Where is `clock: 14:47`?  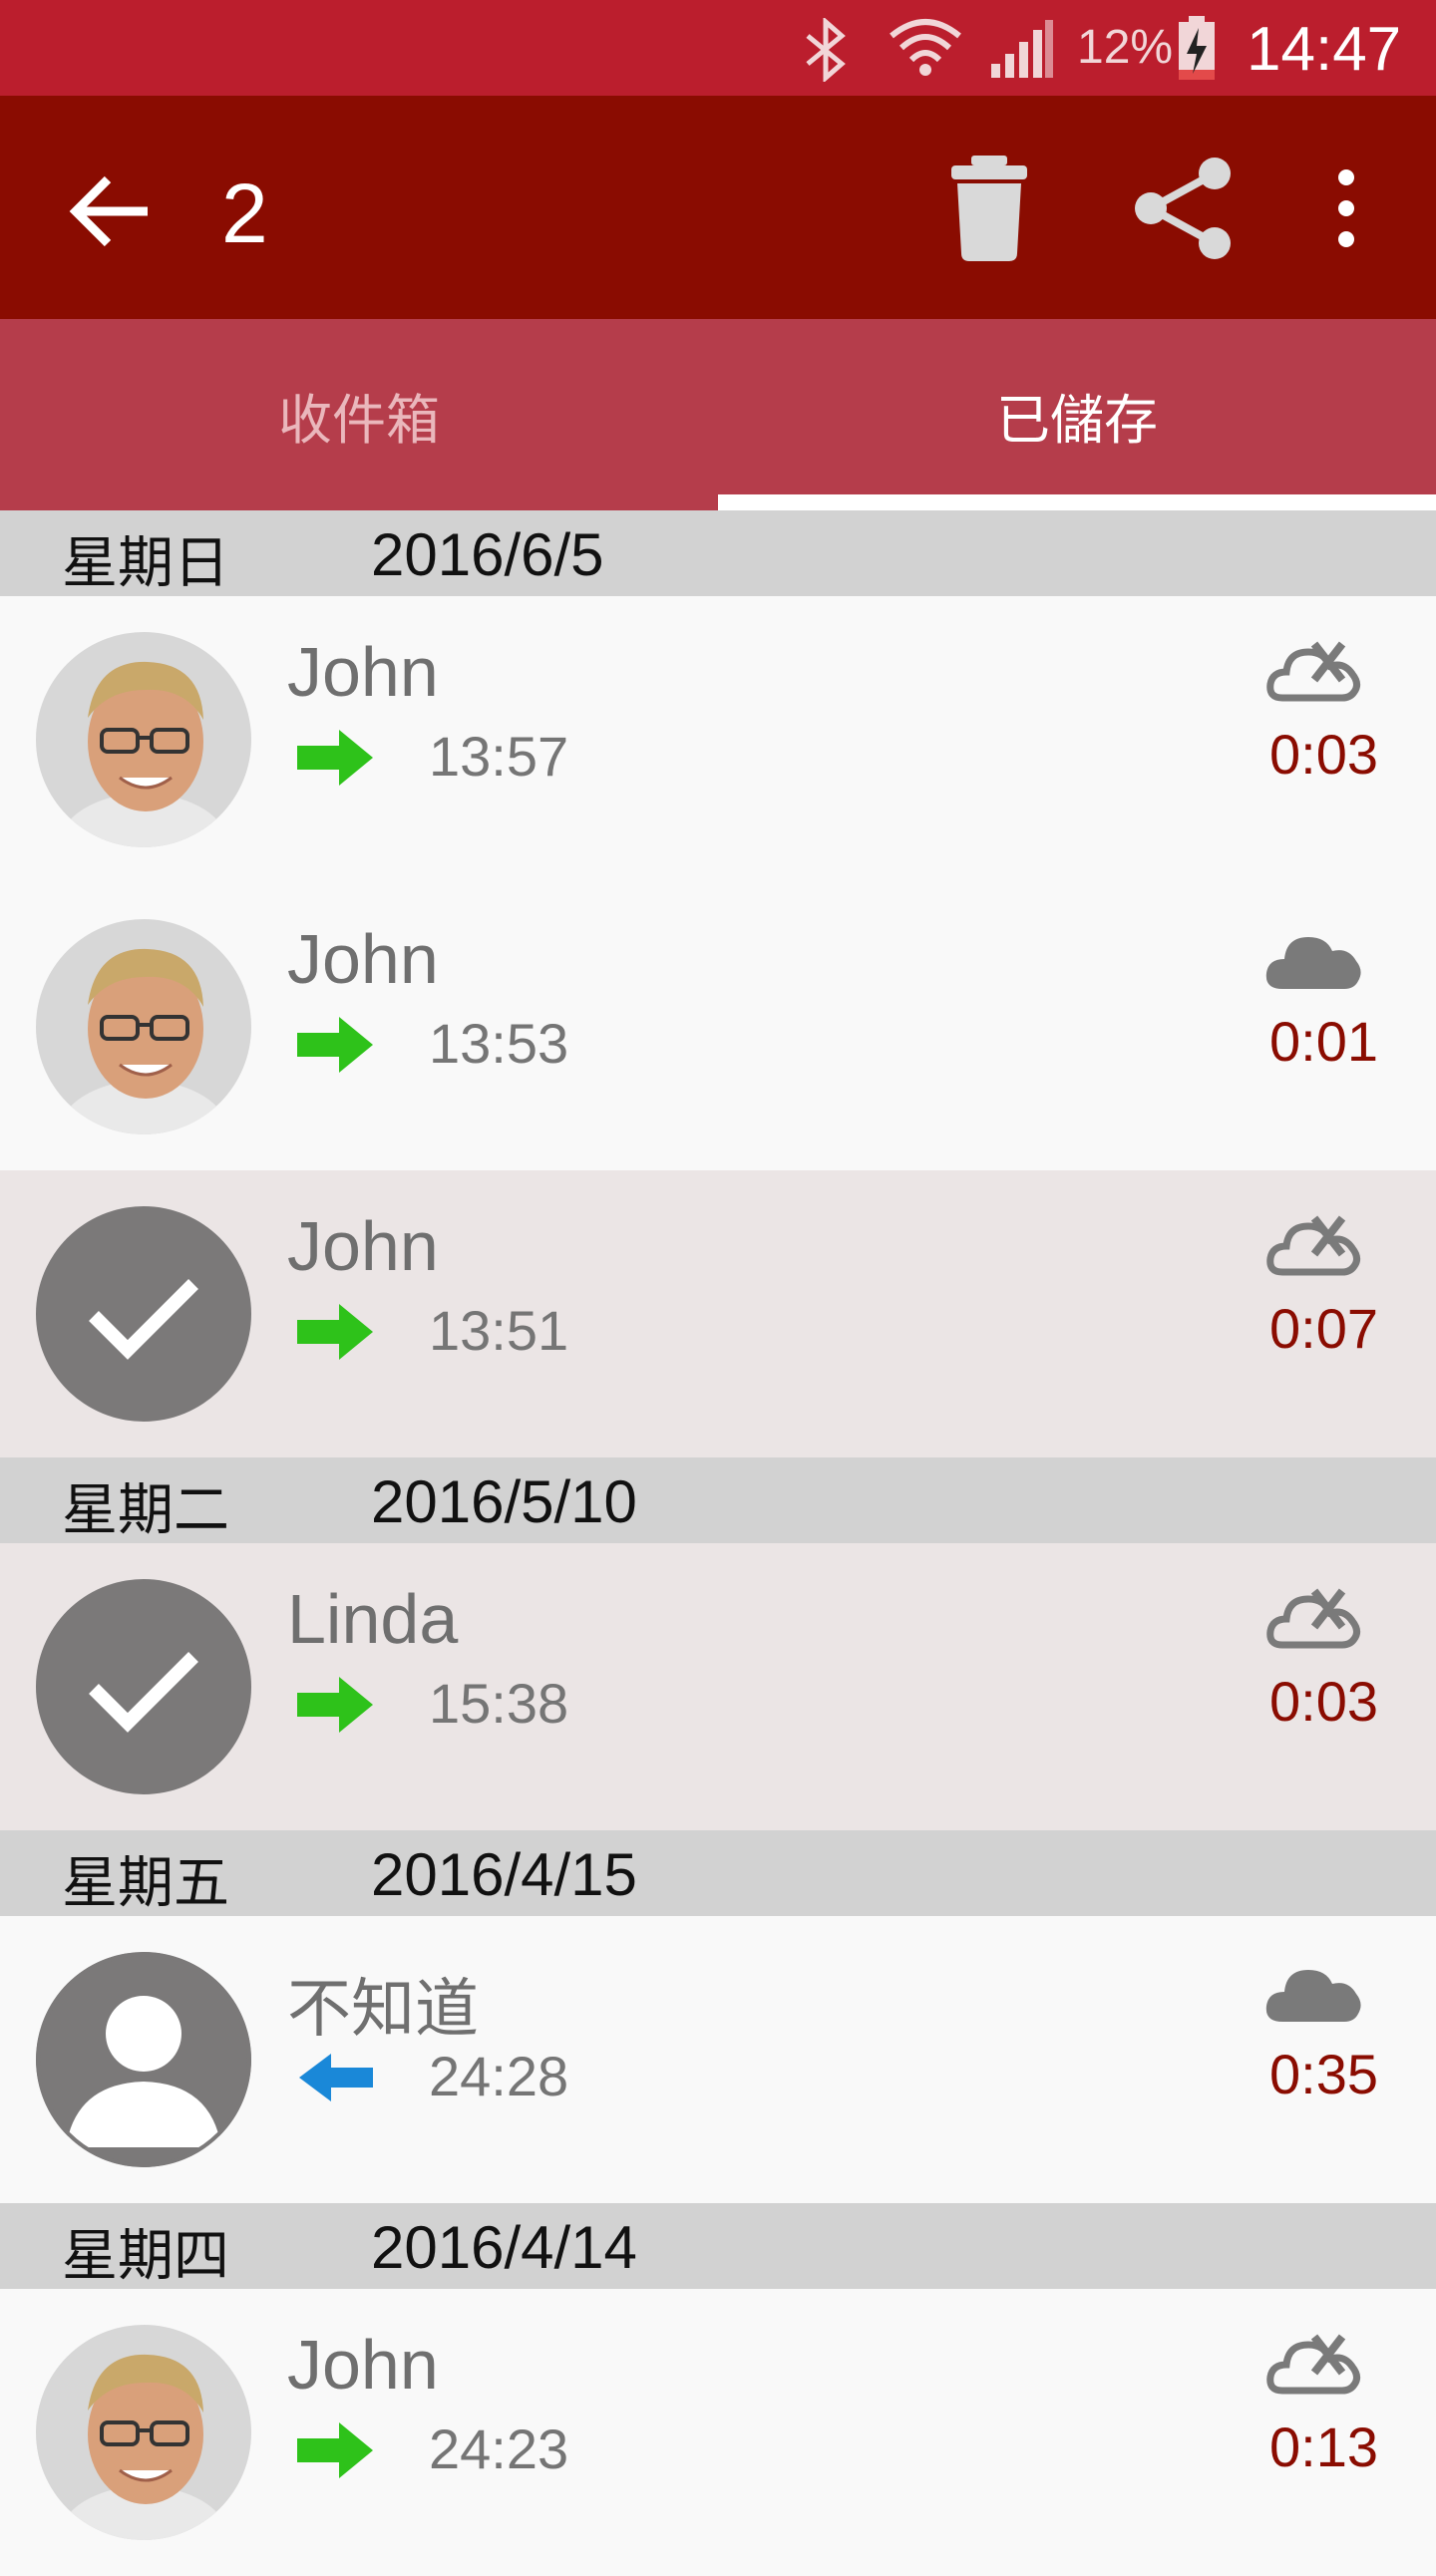 clock: 14:47 is located at coordinates (1324, 49).